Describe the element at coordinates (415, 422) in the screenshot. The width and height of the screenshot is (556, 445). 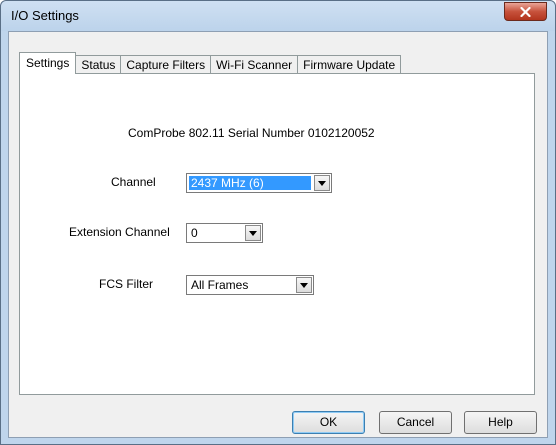
I see `cancel-button: Cancel` at that location.